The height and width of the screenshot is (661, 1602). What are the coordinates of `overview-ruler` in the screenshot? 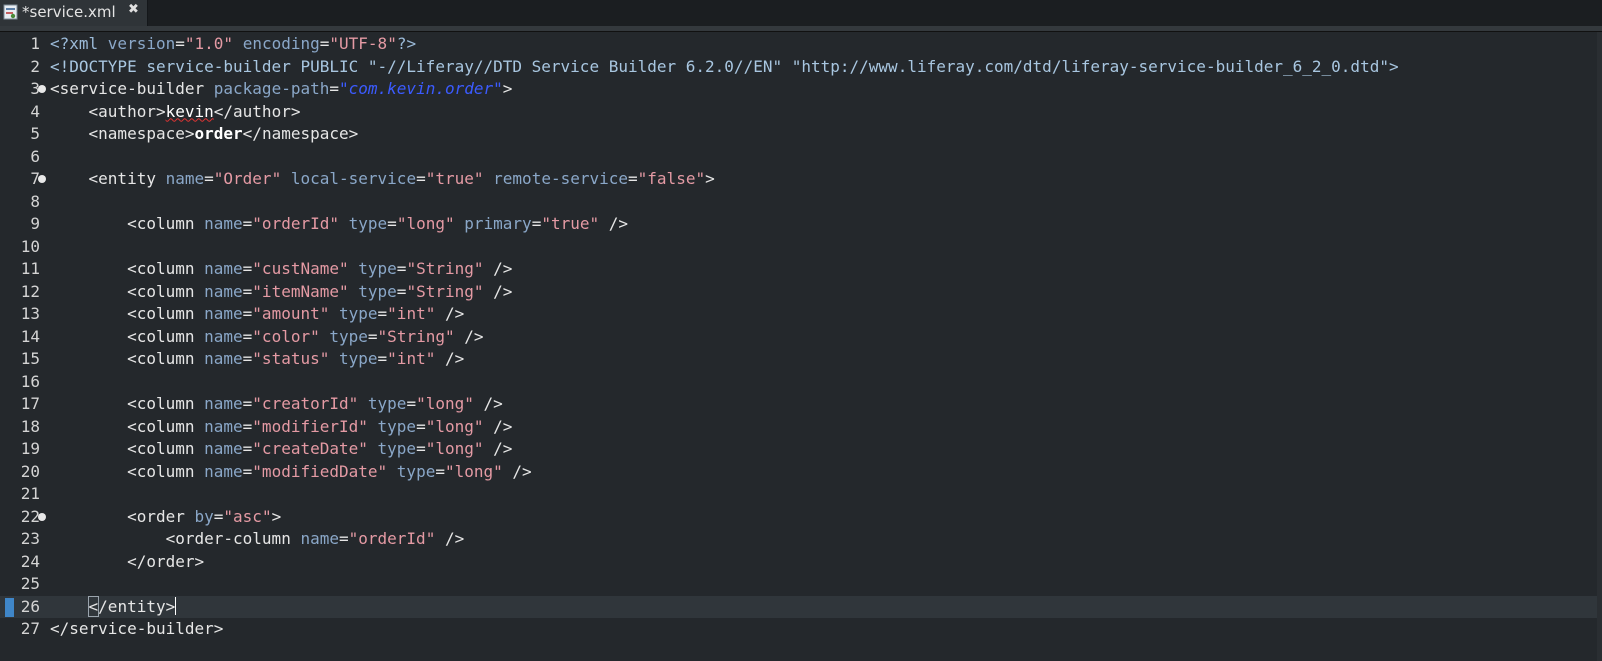 It's located at (1599, 346).